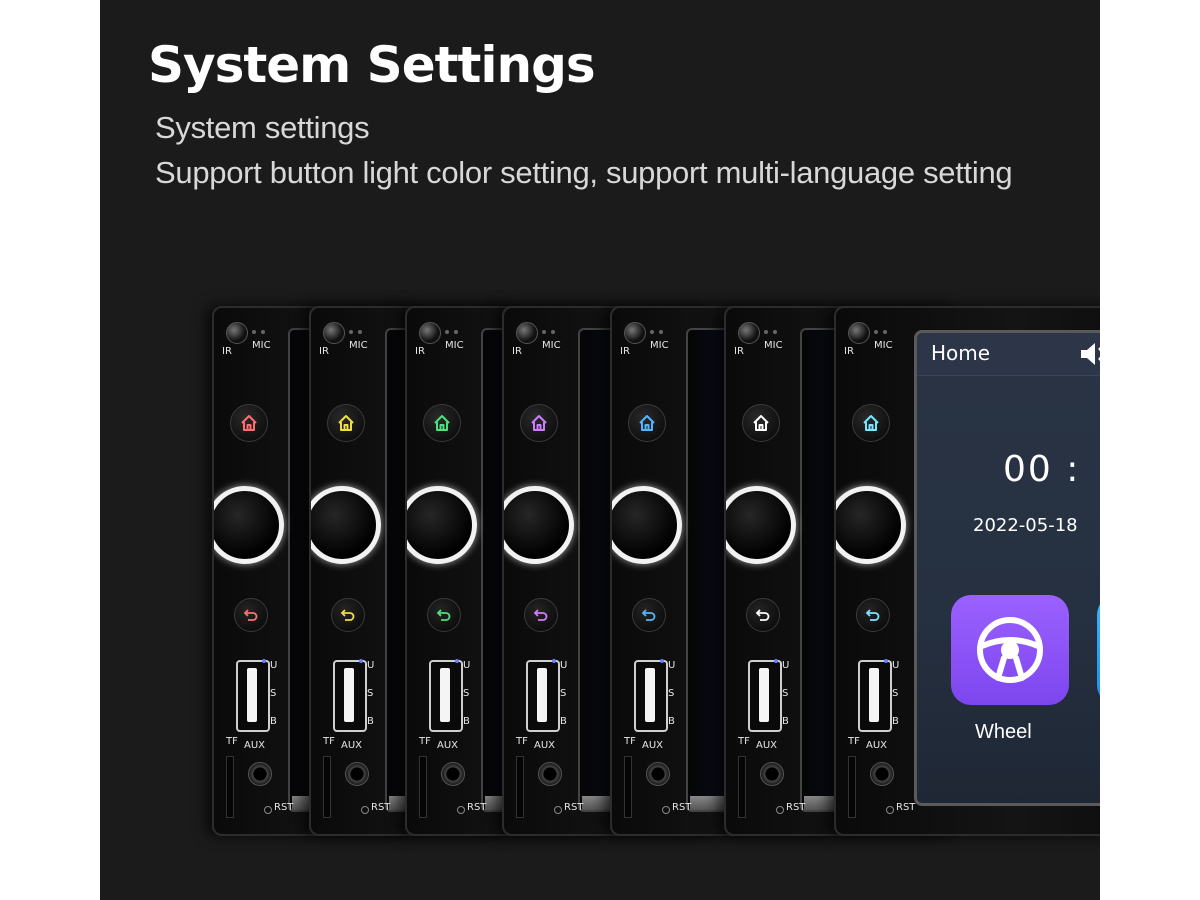 The width and height of the screenshot is (1200, 900). I want to click on subtitle: System settings, so click(262, 127).